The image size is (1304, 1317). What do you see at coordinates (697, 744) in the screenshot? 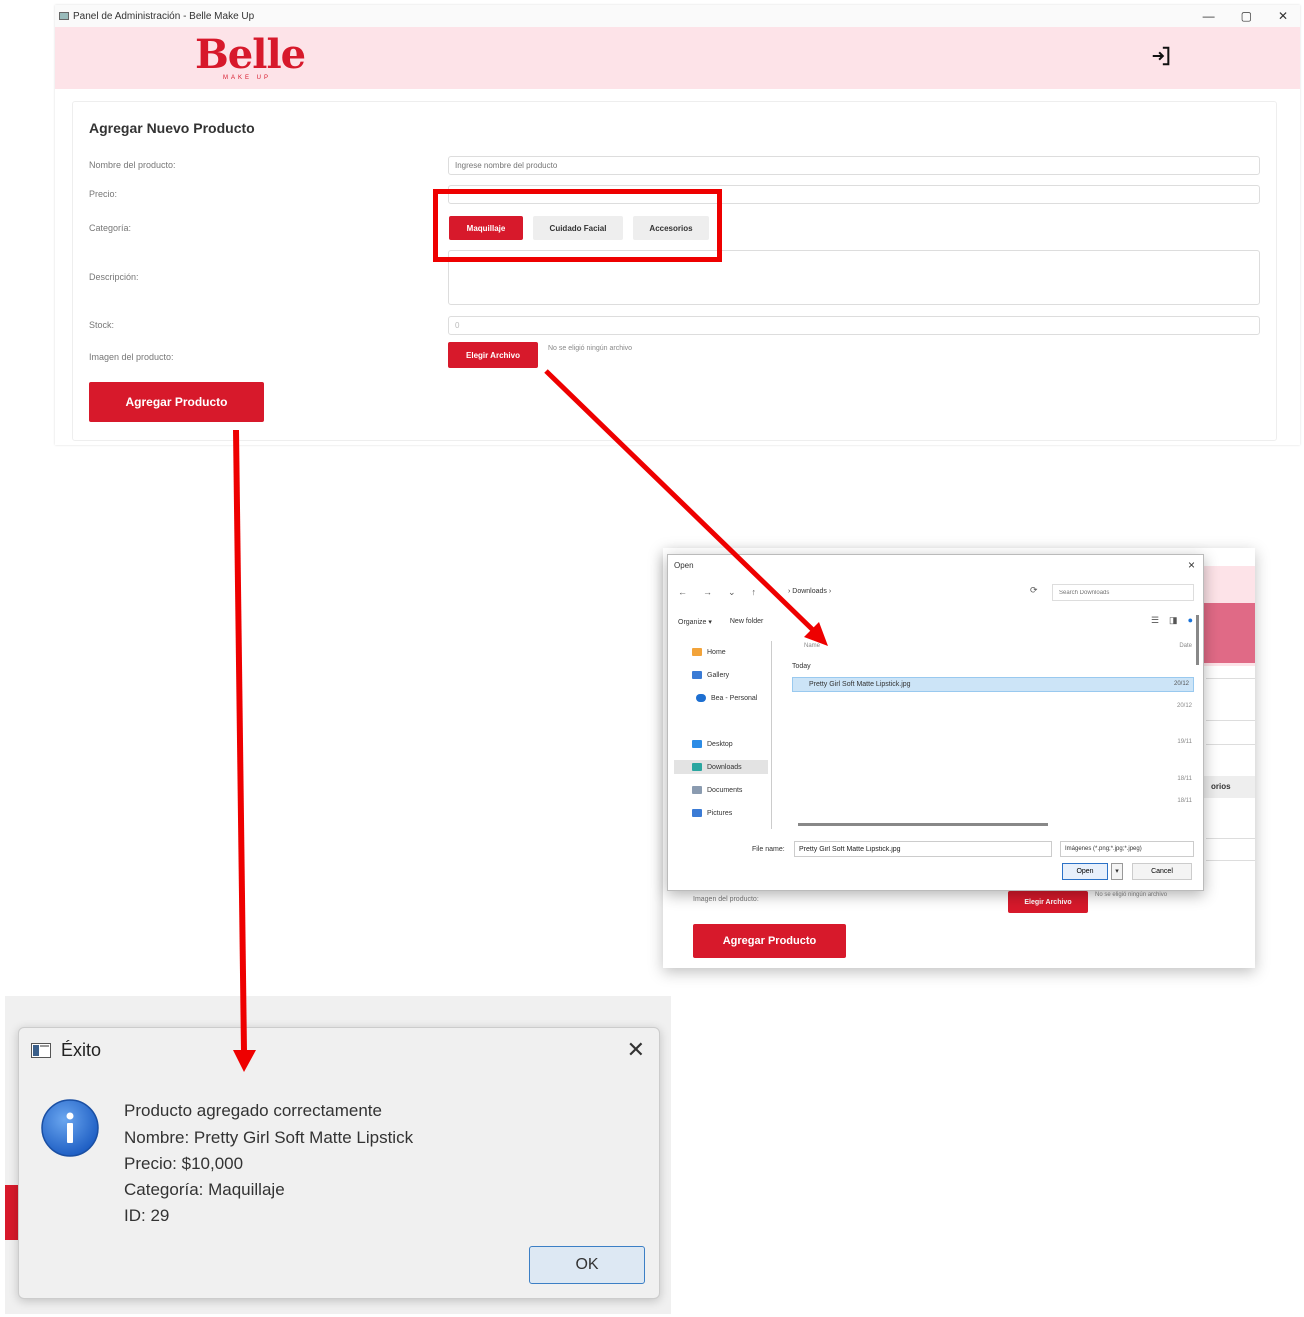
I see `desktop-icon` at bounding box center [697, 744].